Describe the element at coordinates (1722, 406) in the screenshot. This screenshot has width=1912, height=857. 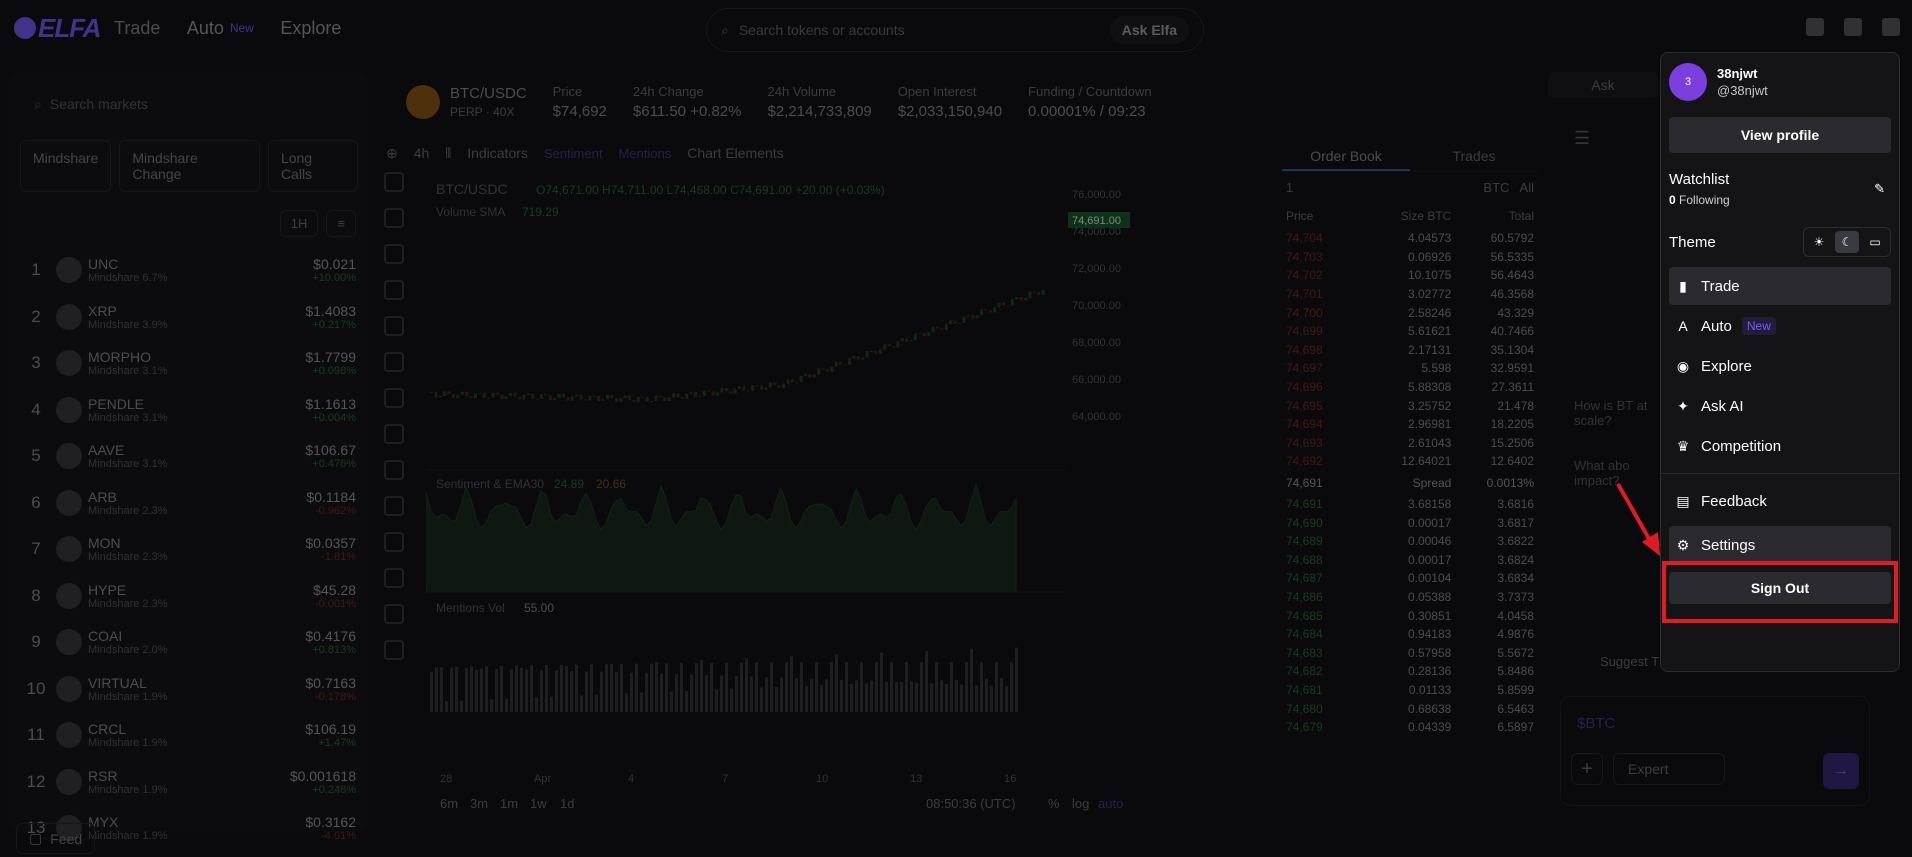
I see `menu-item-label: Ask AI` at that location.